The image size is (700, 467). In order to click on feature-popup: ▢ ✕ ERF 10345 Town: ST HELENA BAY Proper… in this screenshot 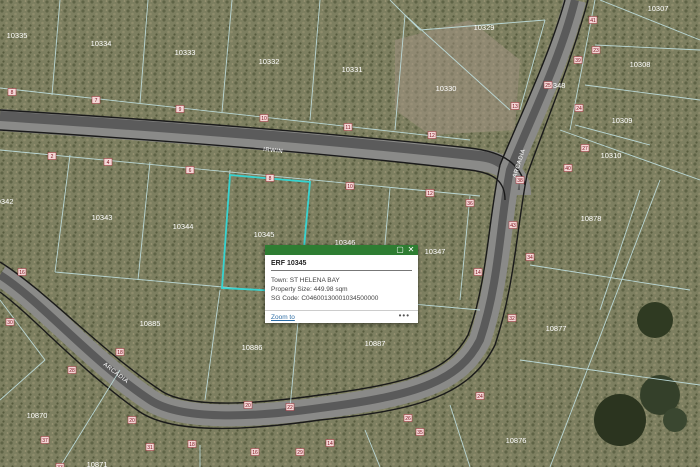, I will do `click(341, 284)`.